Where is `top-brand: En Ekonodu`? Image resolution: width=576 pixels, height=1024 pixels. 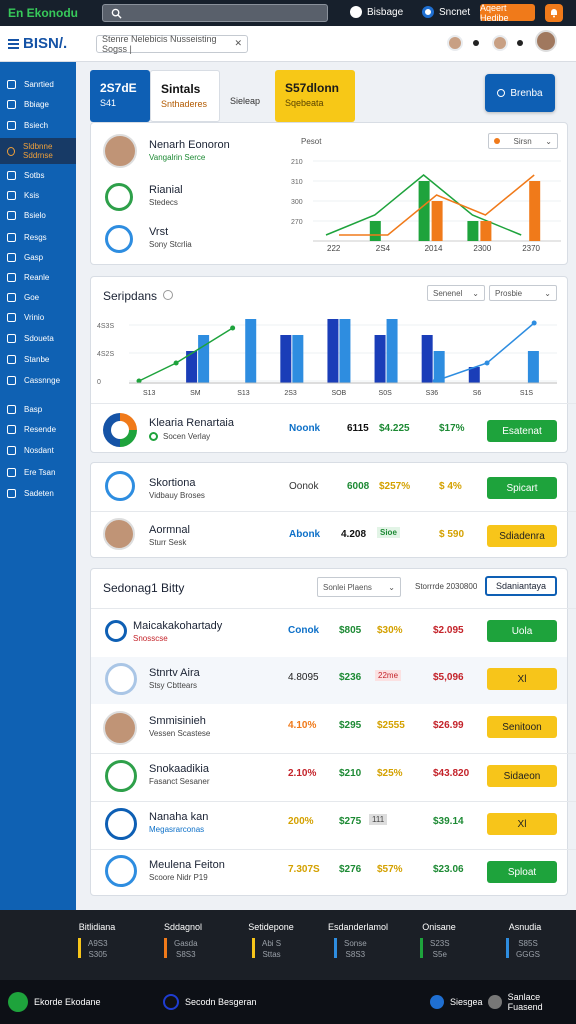
top-brand: En Ekonodu is located at coordinates (51, 13).